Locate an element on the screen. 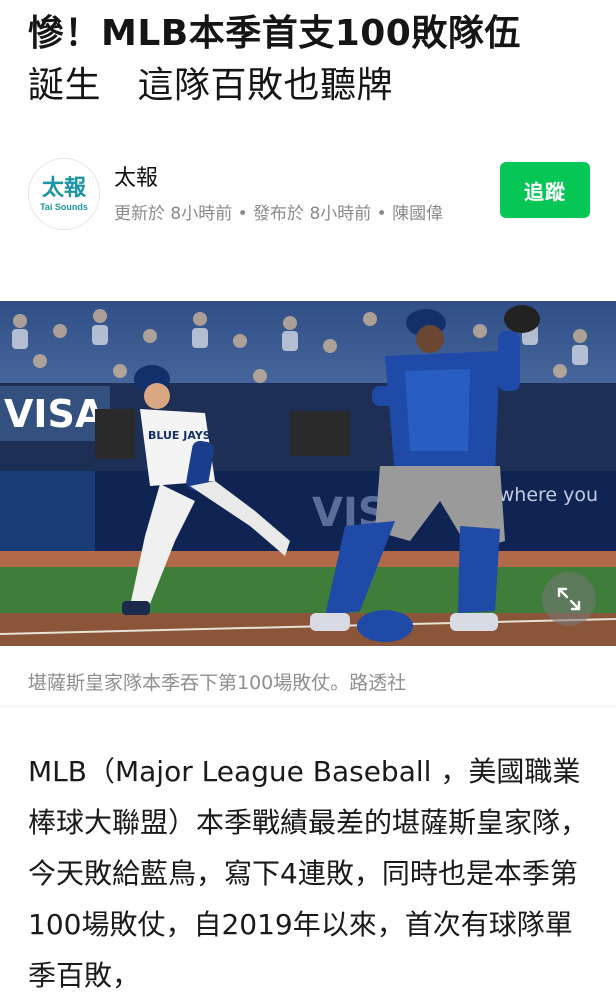  logo-subtext: Tai Sounds is located at coordinates (64, 207).